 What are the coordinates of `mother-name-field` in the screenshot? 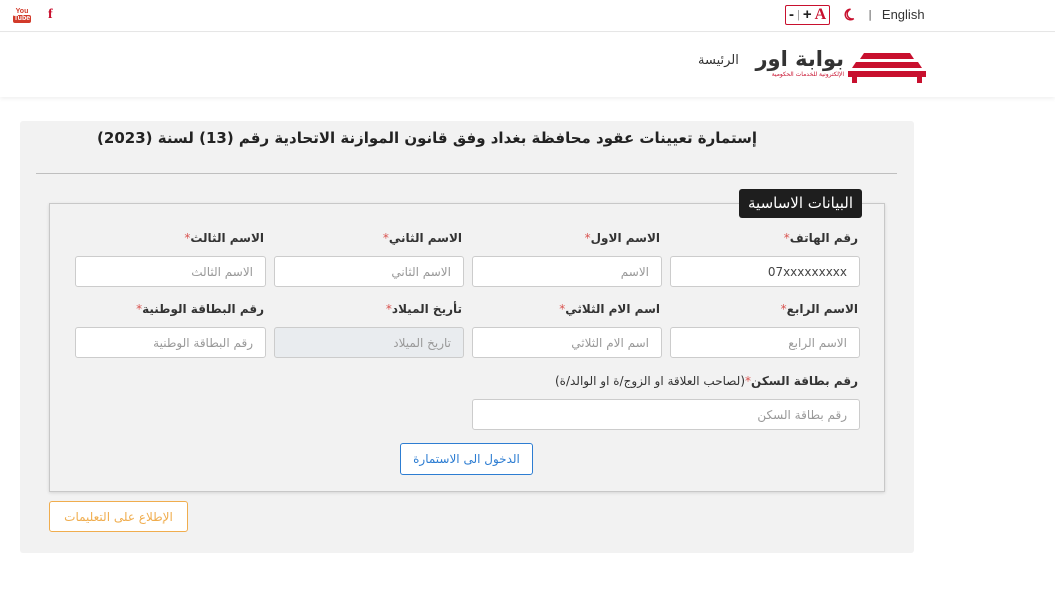 It's located at (567, 342).